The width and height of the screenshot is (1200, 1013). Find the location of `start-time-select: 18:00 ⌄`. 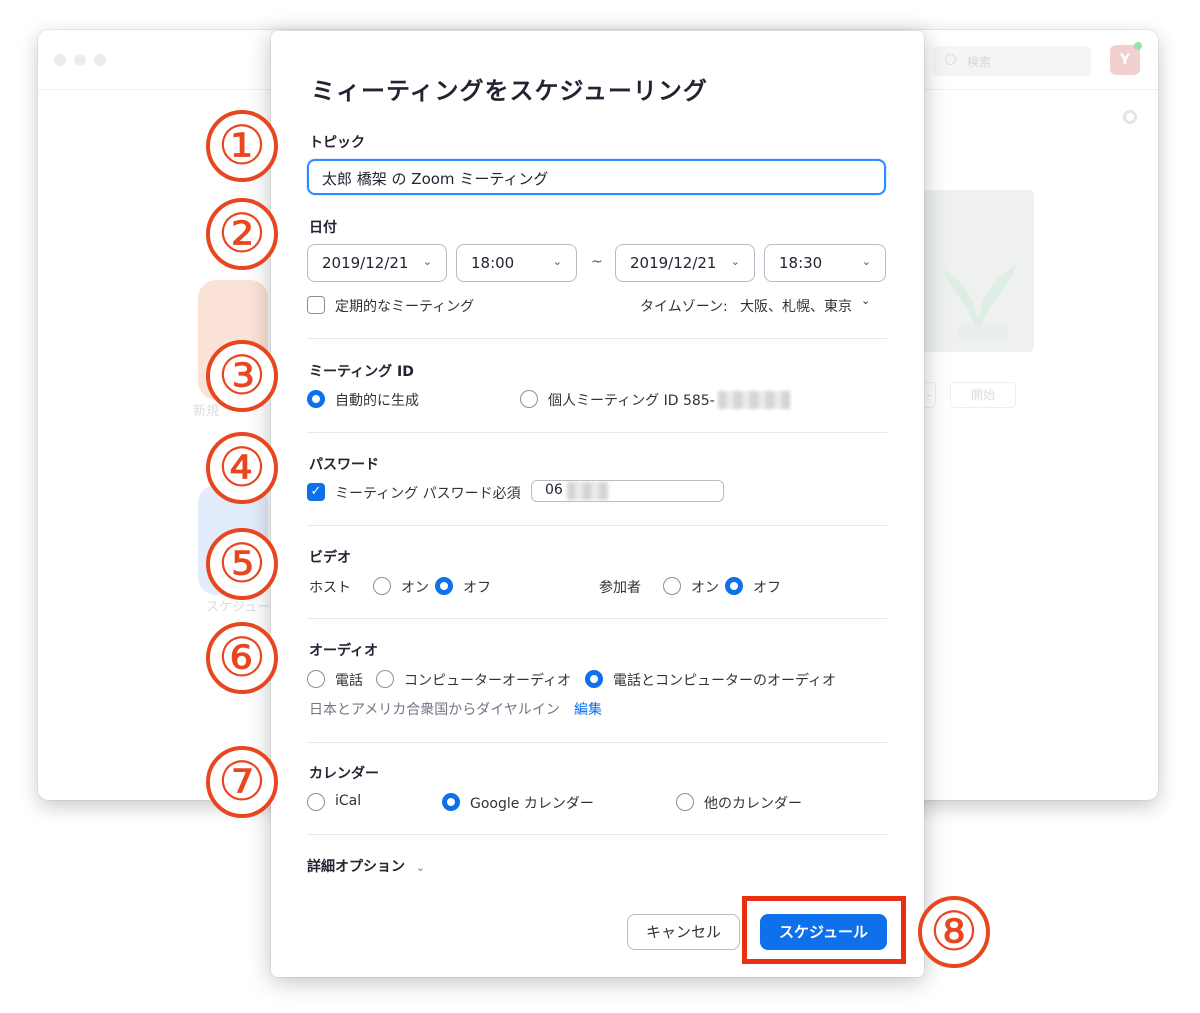

start-time-select: 18:00 ⌄ is located at coordinates (516, 263).